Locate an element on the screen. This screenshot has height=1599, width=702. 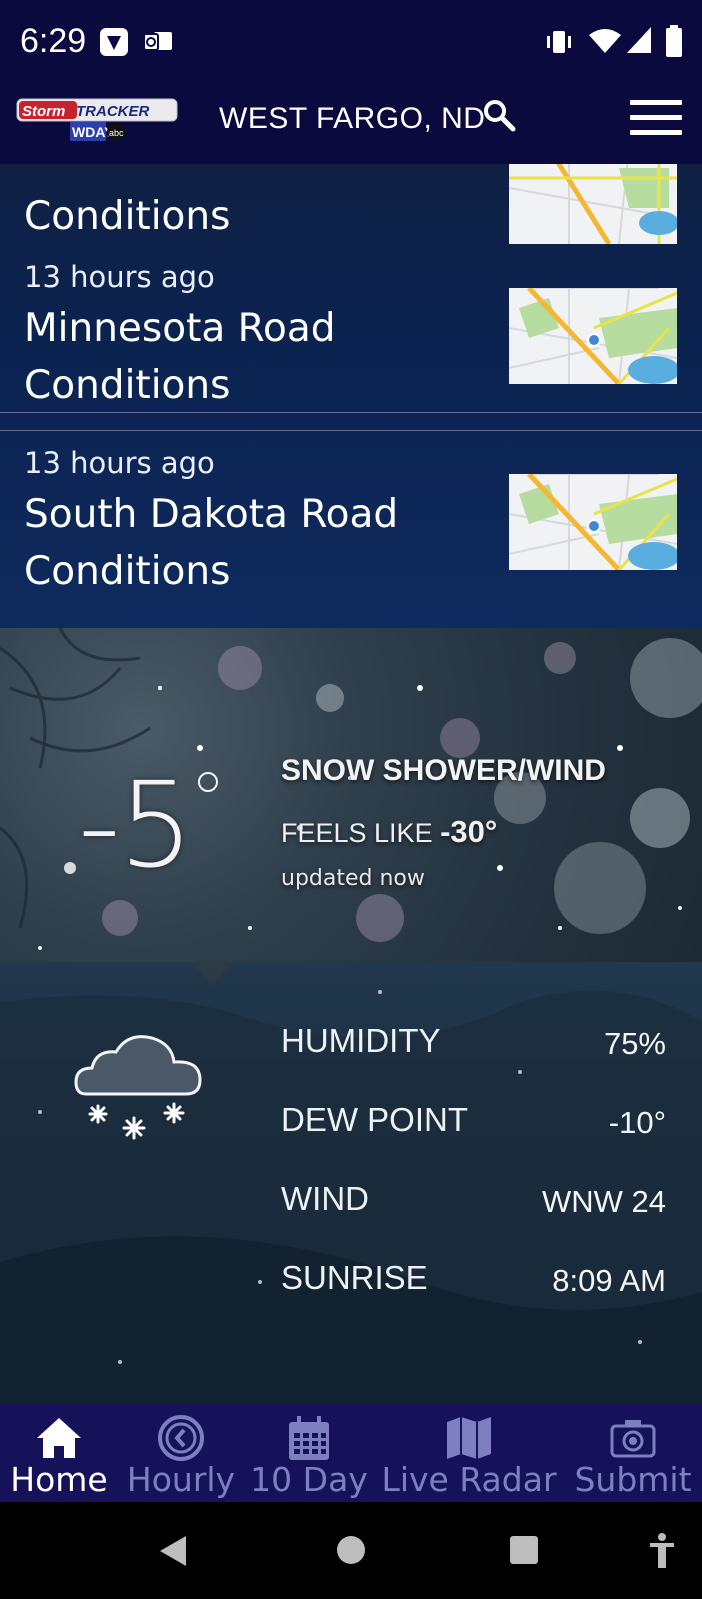
news-item: 13 hours ago Minnesota Road Conditions is located at coordinates (351, 337).